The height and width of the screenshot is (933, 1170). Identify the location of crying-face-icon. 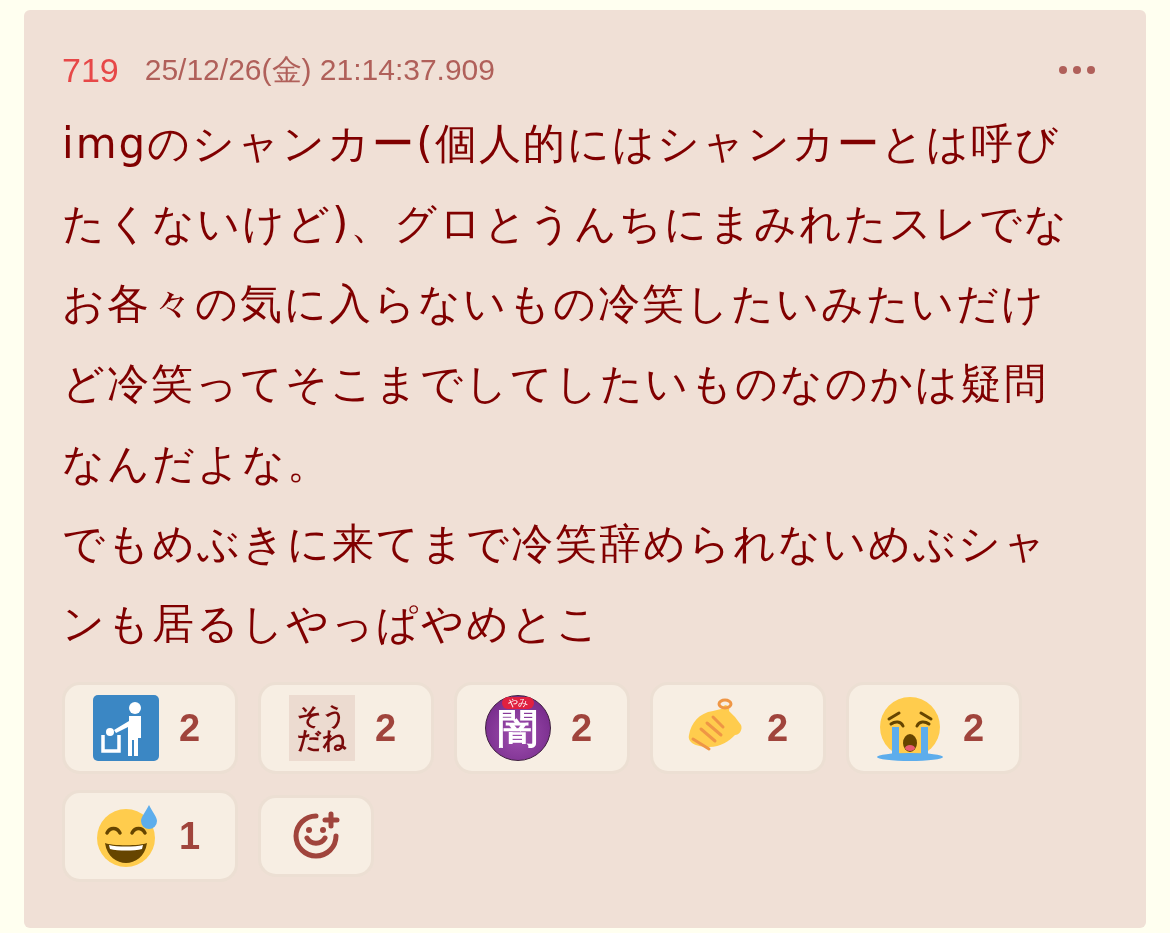
(910, 728).